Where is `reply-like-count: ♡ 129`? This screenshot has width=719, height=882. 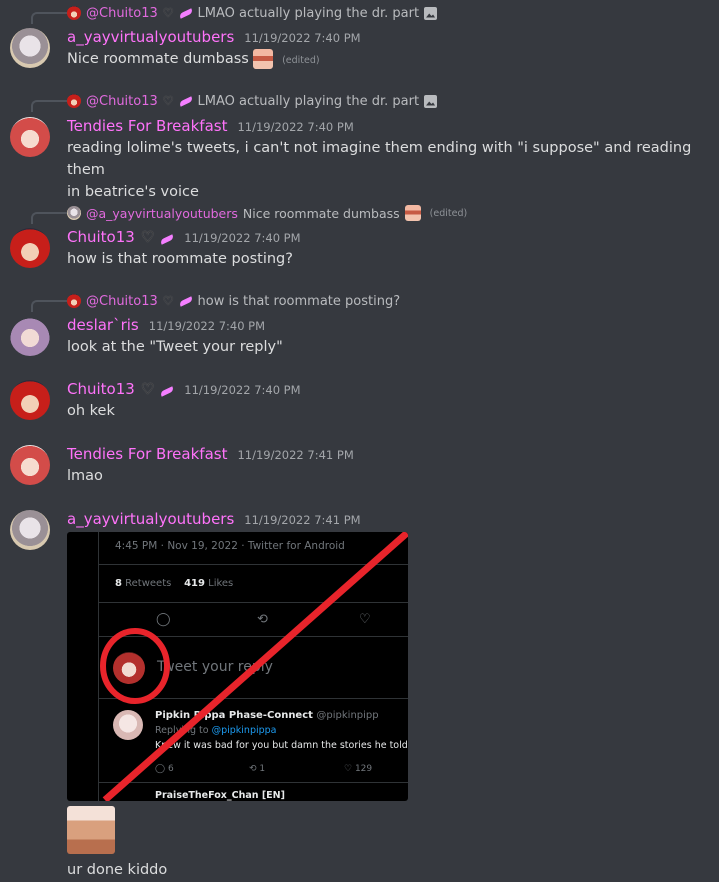
reply-like-count: ♡ 129 is located at coordinates (358, 769).